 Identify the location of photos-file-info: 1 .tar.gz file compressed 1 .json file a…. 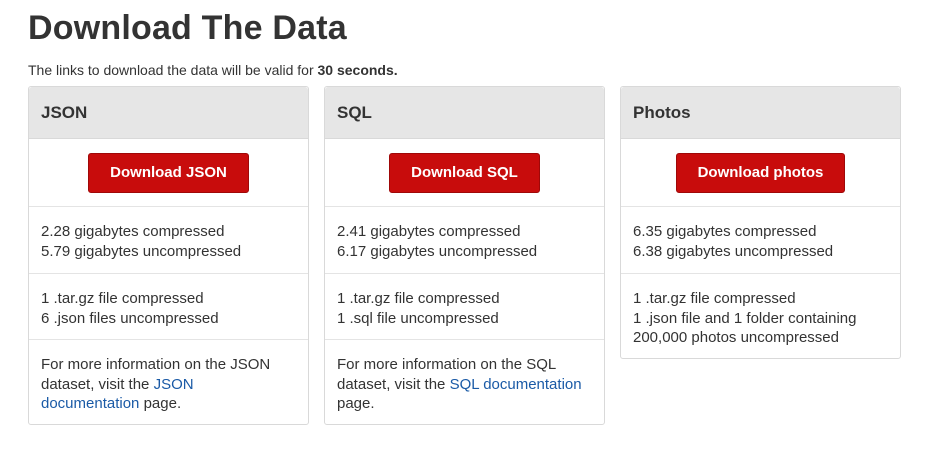
(760, 316).